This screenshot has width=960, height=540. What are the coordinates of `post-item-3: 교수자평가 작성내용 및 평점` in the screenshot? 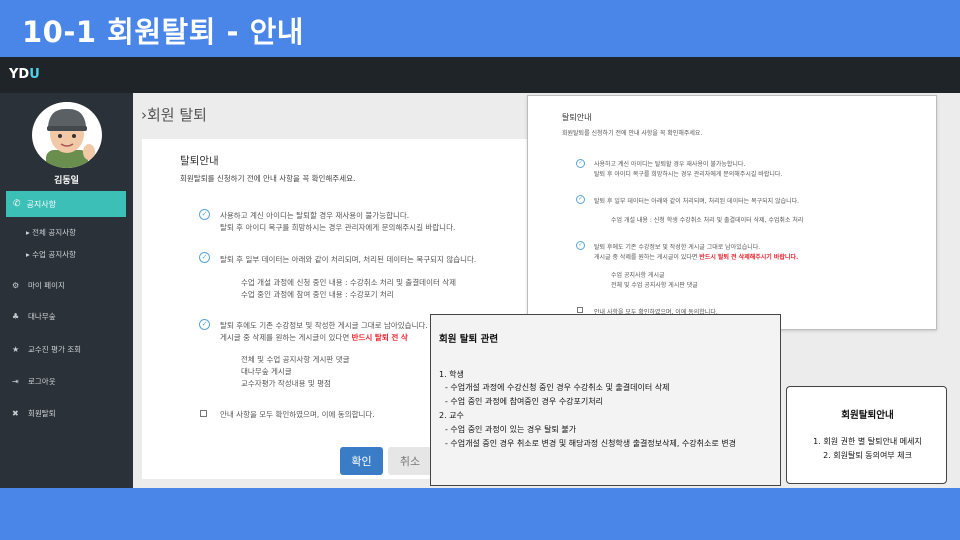 It's located at (286, 383).